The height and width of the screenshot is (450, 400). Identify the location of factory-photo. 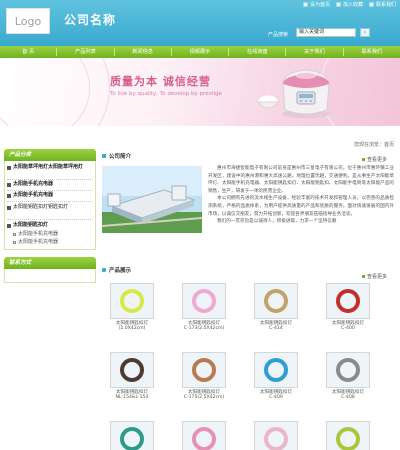
(152, 199).